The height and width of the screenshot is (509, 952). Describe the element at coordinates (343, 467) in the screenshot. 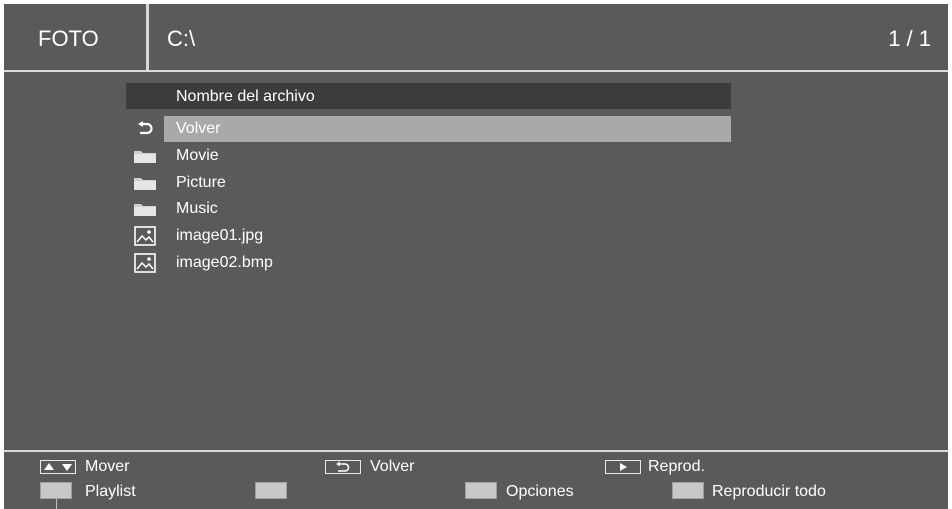

I see `back-key-icon` at that location.